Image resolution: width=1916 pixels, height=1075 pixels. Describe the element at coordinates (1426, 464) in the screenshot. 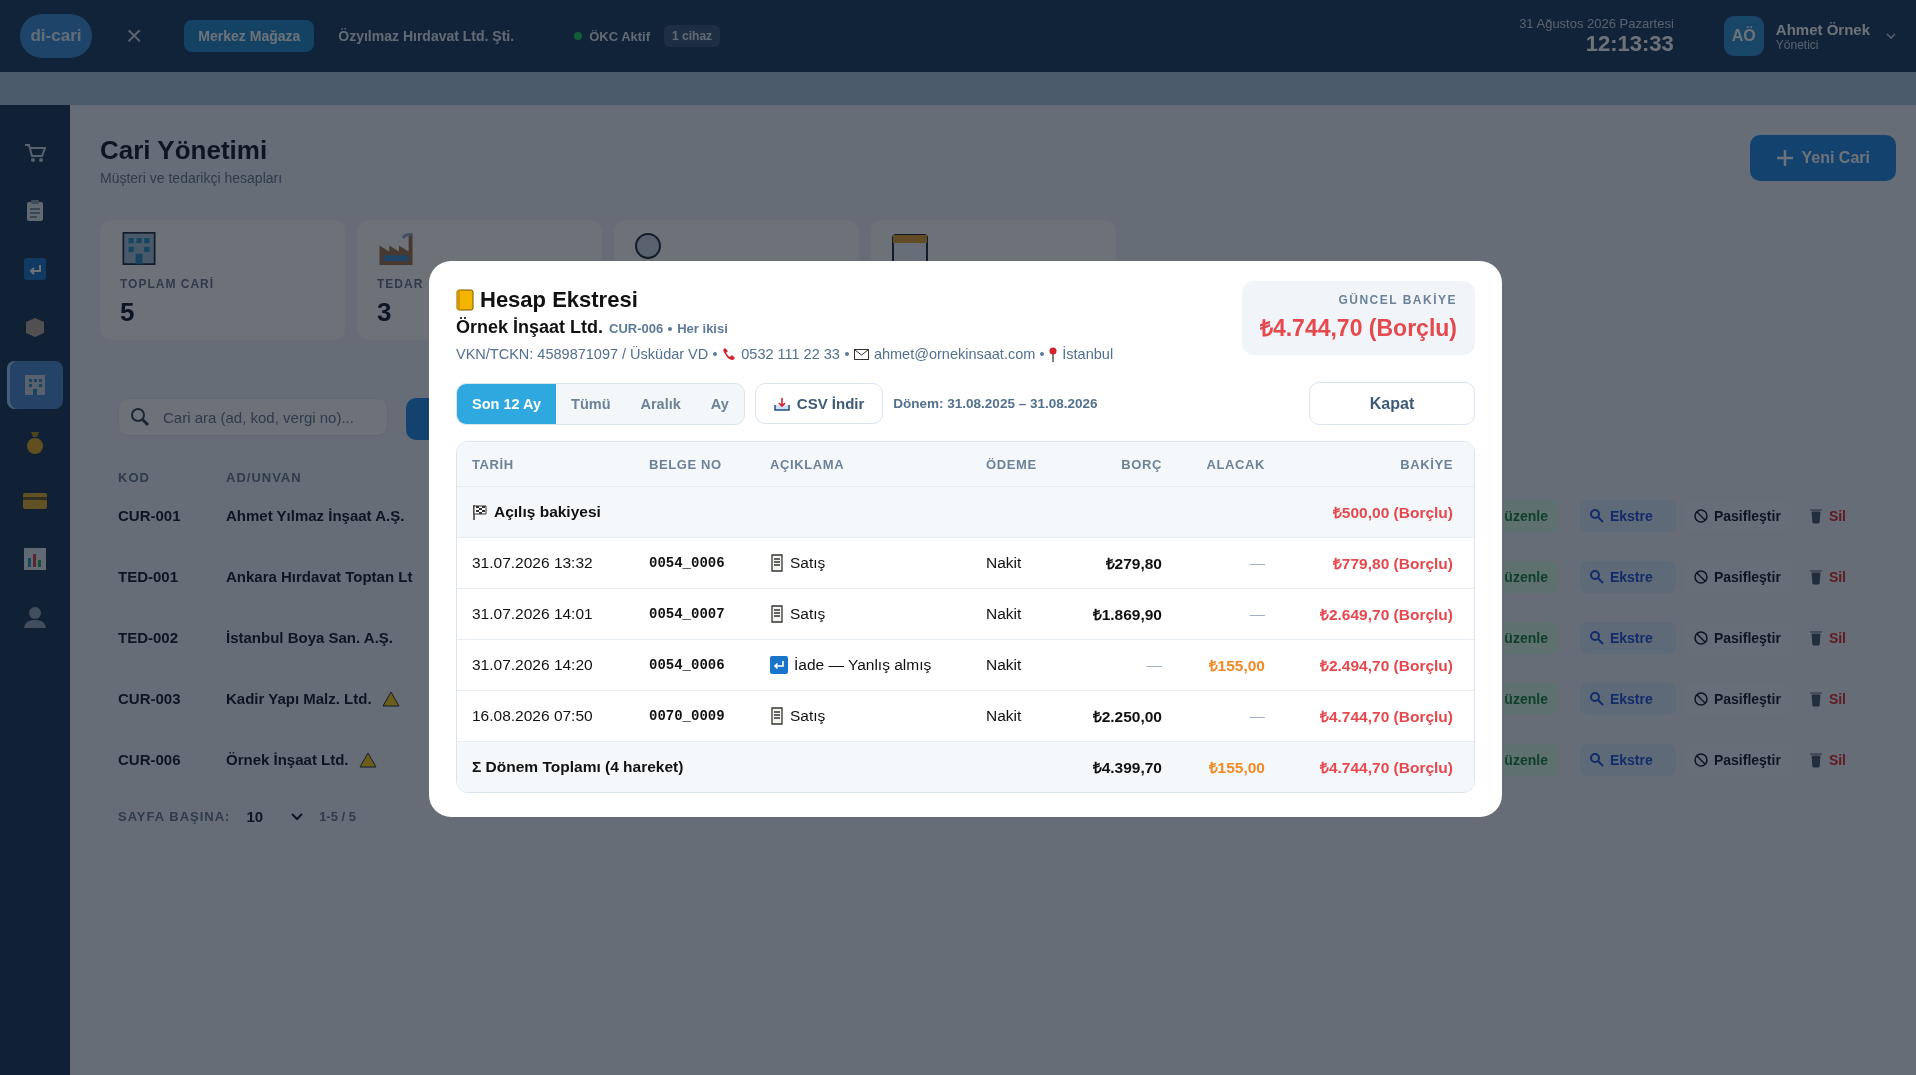

I see `column-header: BAKİYE` at that location.